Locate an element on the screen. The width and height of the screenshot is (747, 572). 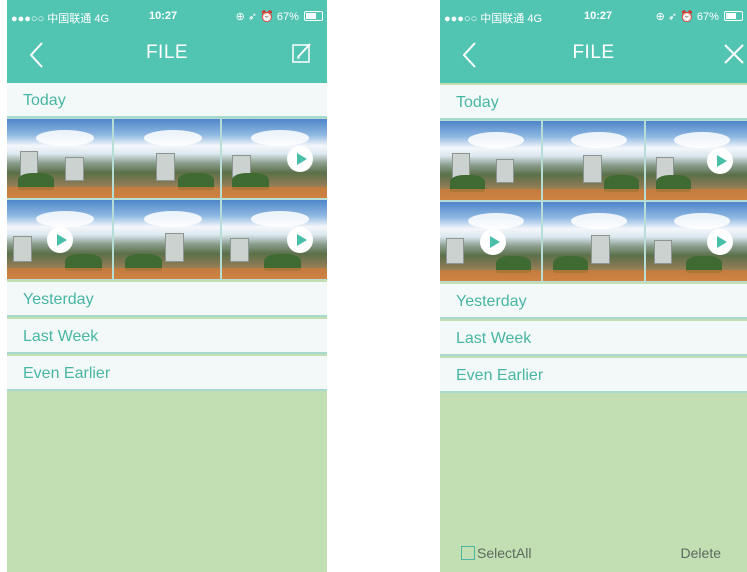
edit-icon is located at coordinates (302, 53).